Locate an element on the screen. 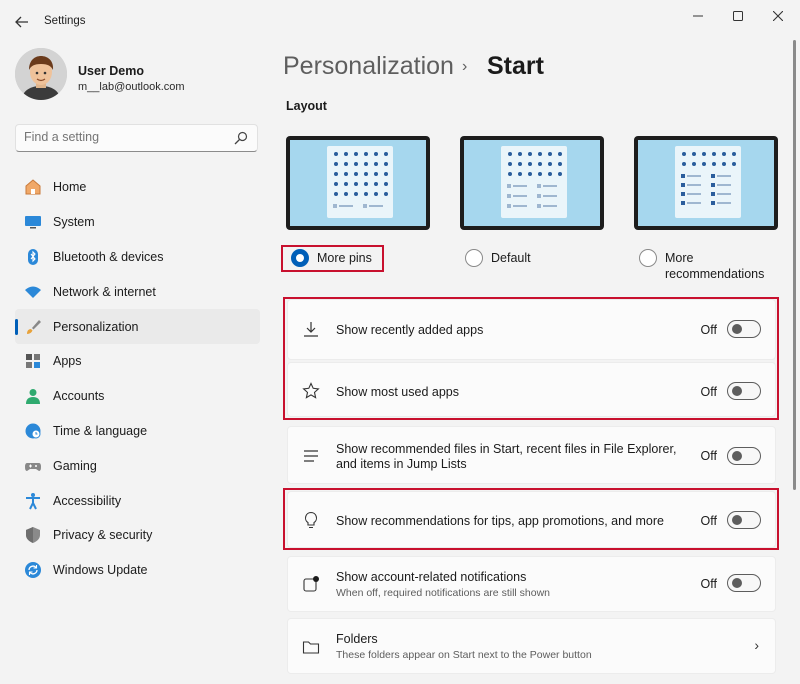 This screenshot has height=684, width=800. sidebar-item-label: Network & internet is located at coordinates (104, 291).